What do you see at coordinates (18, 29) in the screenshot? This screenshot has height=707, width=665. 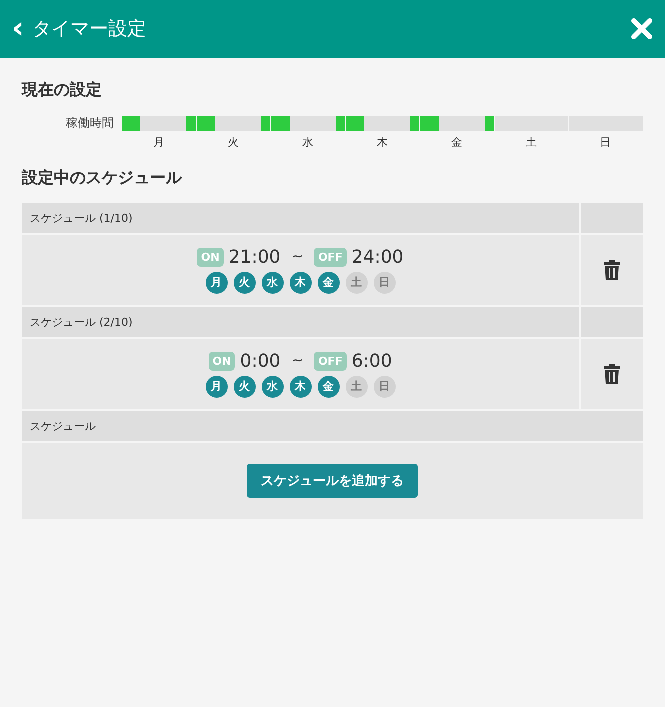 I see `back-button: ‹` at bounding box center [18, 29].